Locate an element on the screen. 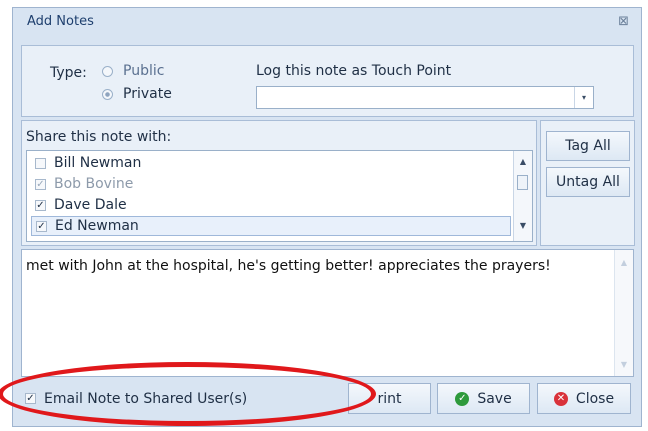  tag-panel: Tag All Untag All is located at coordinates (587, 183).